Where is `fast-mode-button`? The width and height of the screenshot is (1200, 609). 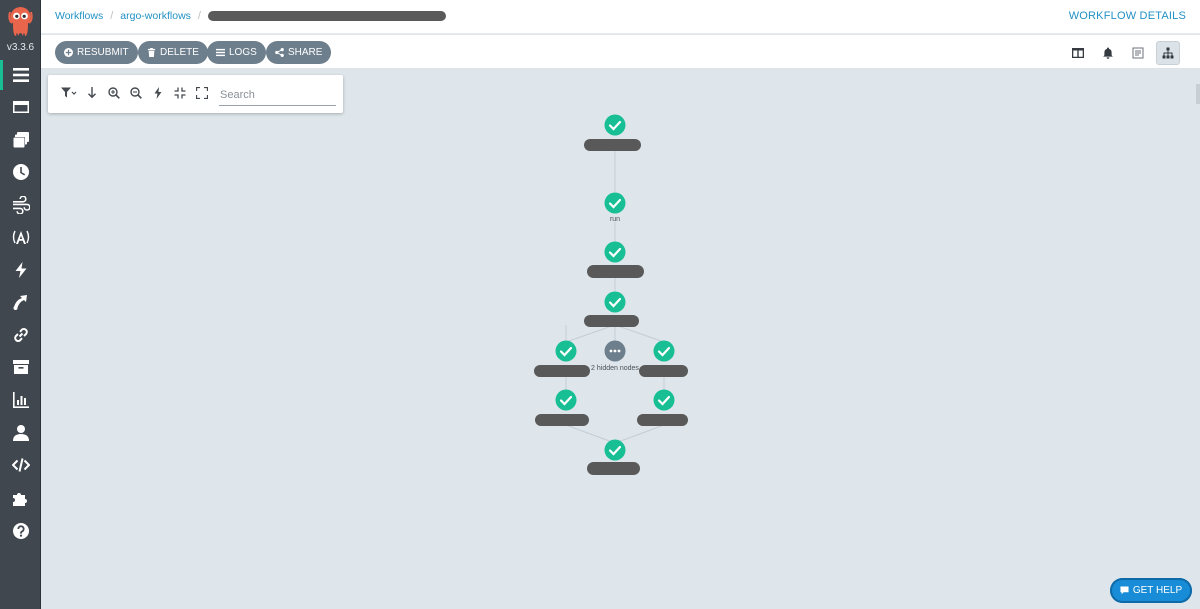 fast-mode-button is located at coordinates (158, 93).